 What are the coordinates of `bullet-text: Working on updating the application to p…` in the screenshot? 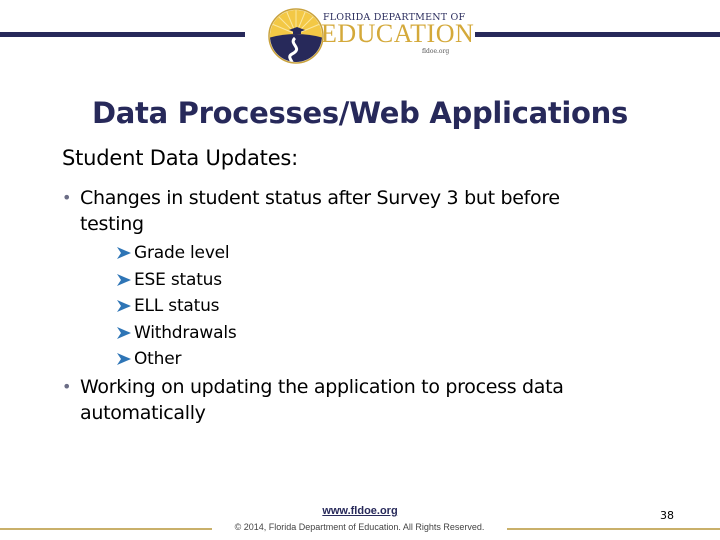 It's located at (322, 400).